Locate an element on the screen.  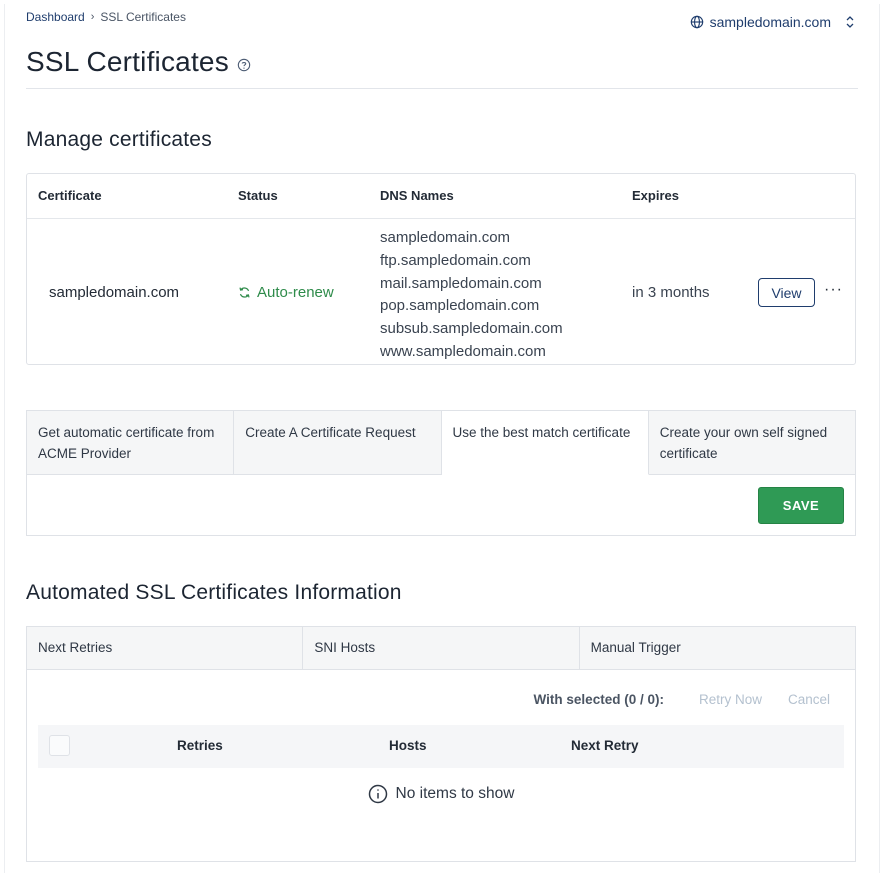
manage-certificates-heading: Manage certificates is located at coordinates (119, 139).